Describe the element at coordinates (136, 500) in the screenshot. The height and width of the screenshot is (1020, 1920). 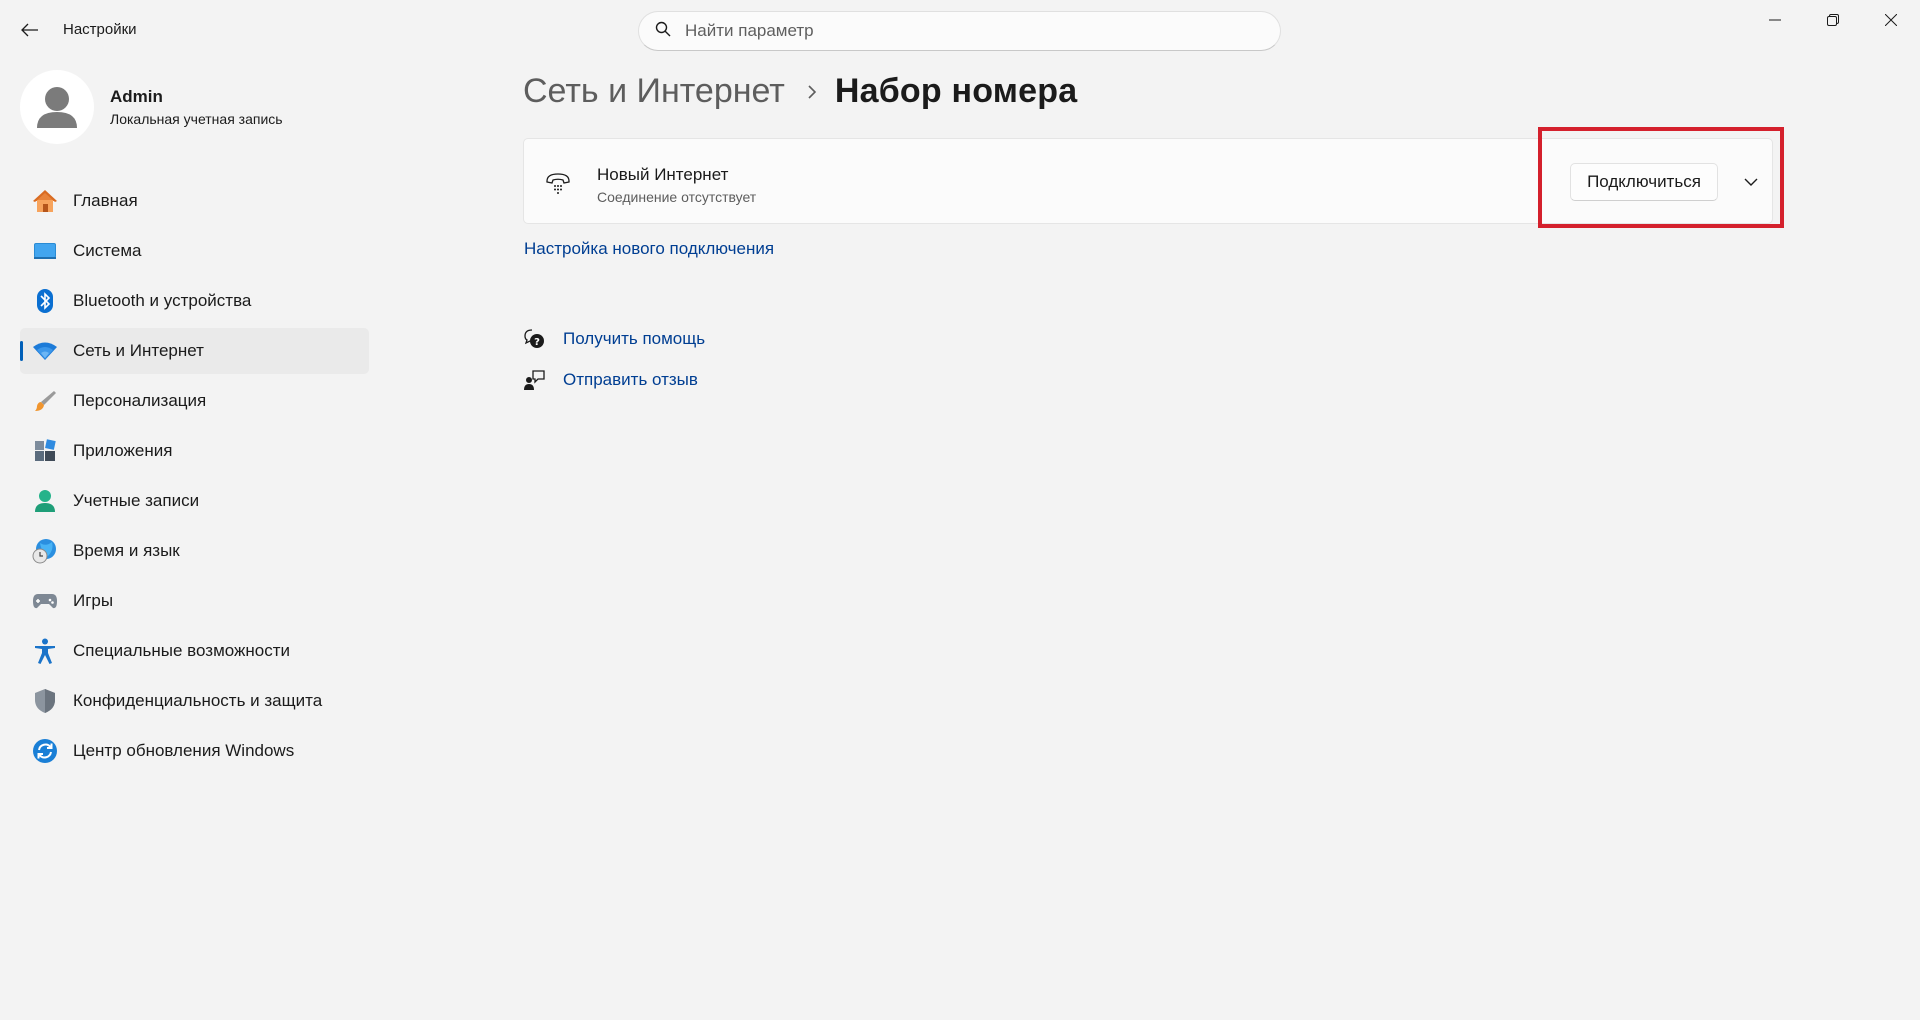
I see `sidebar-item-label: Учетные записи` at that location.